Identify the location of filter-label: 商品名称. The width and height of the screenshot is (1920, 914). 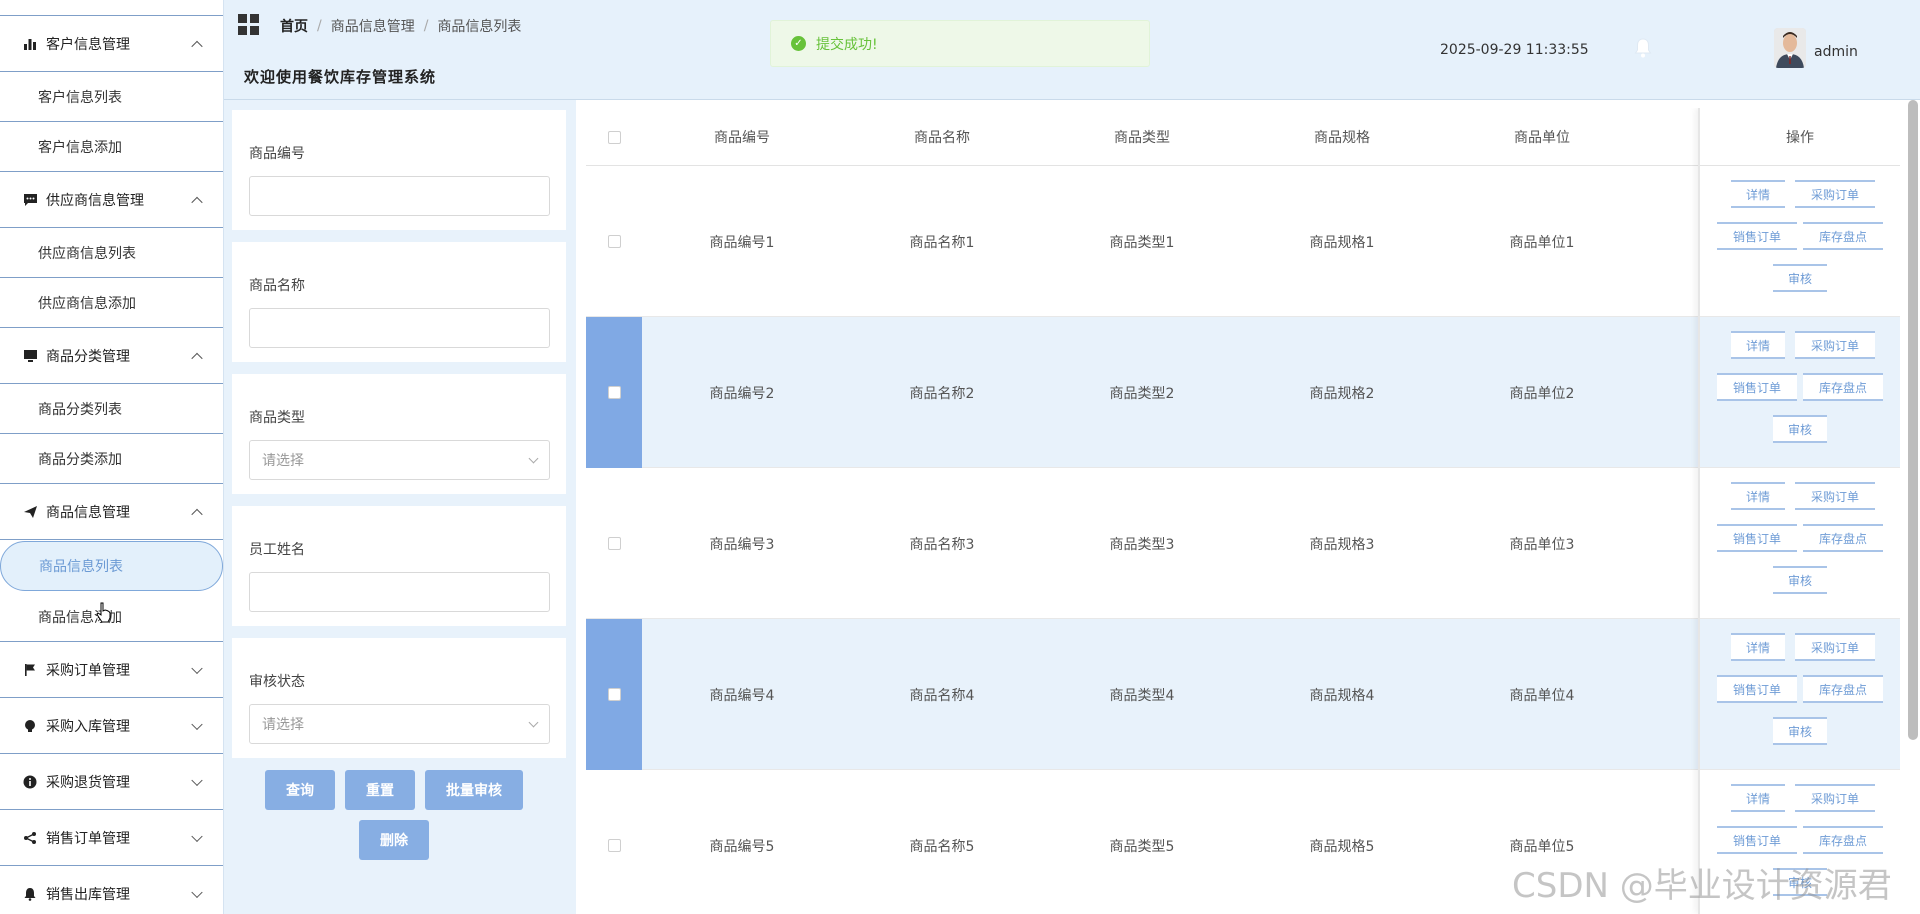
(277, 286).